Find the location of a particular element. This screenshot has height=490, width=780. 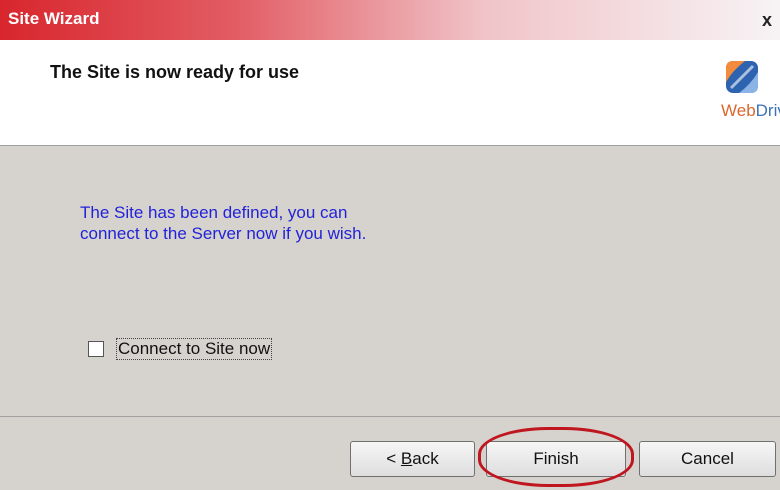

close-button: x is located at coordinates (771, 20).